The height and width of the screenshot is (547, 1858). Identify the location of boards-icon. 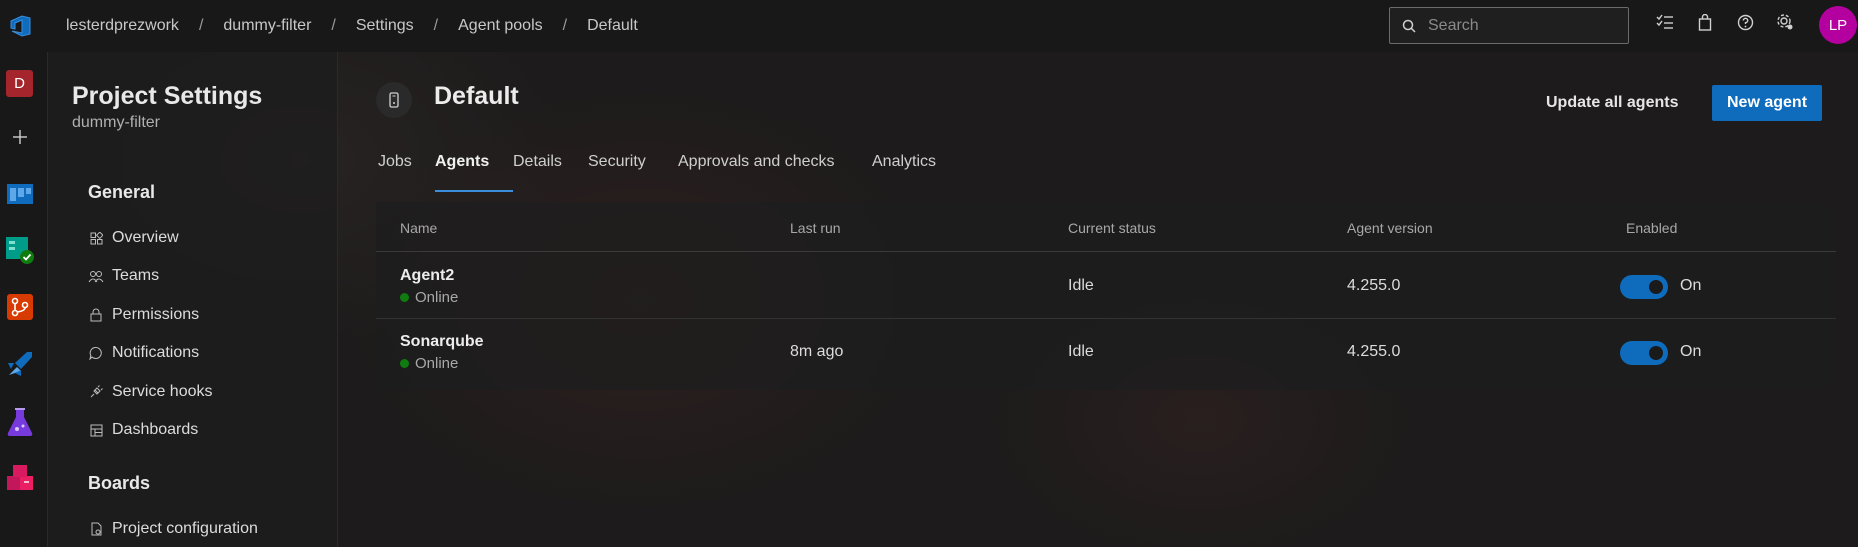
(20, 250).